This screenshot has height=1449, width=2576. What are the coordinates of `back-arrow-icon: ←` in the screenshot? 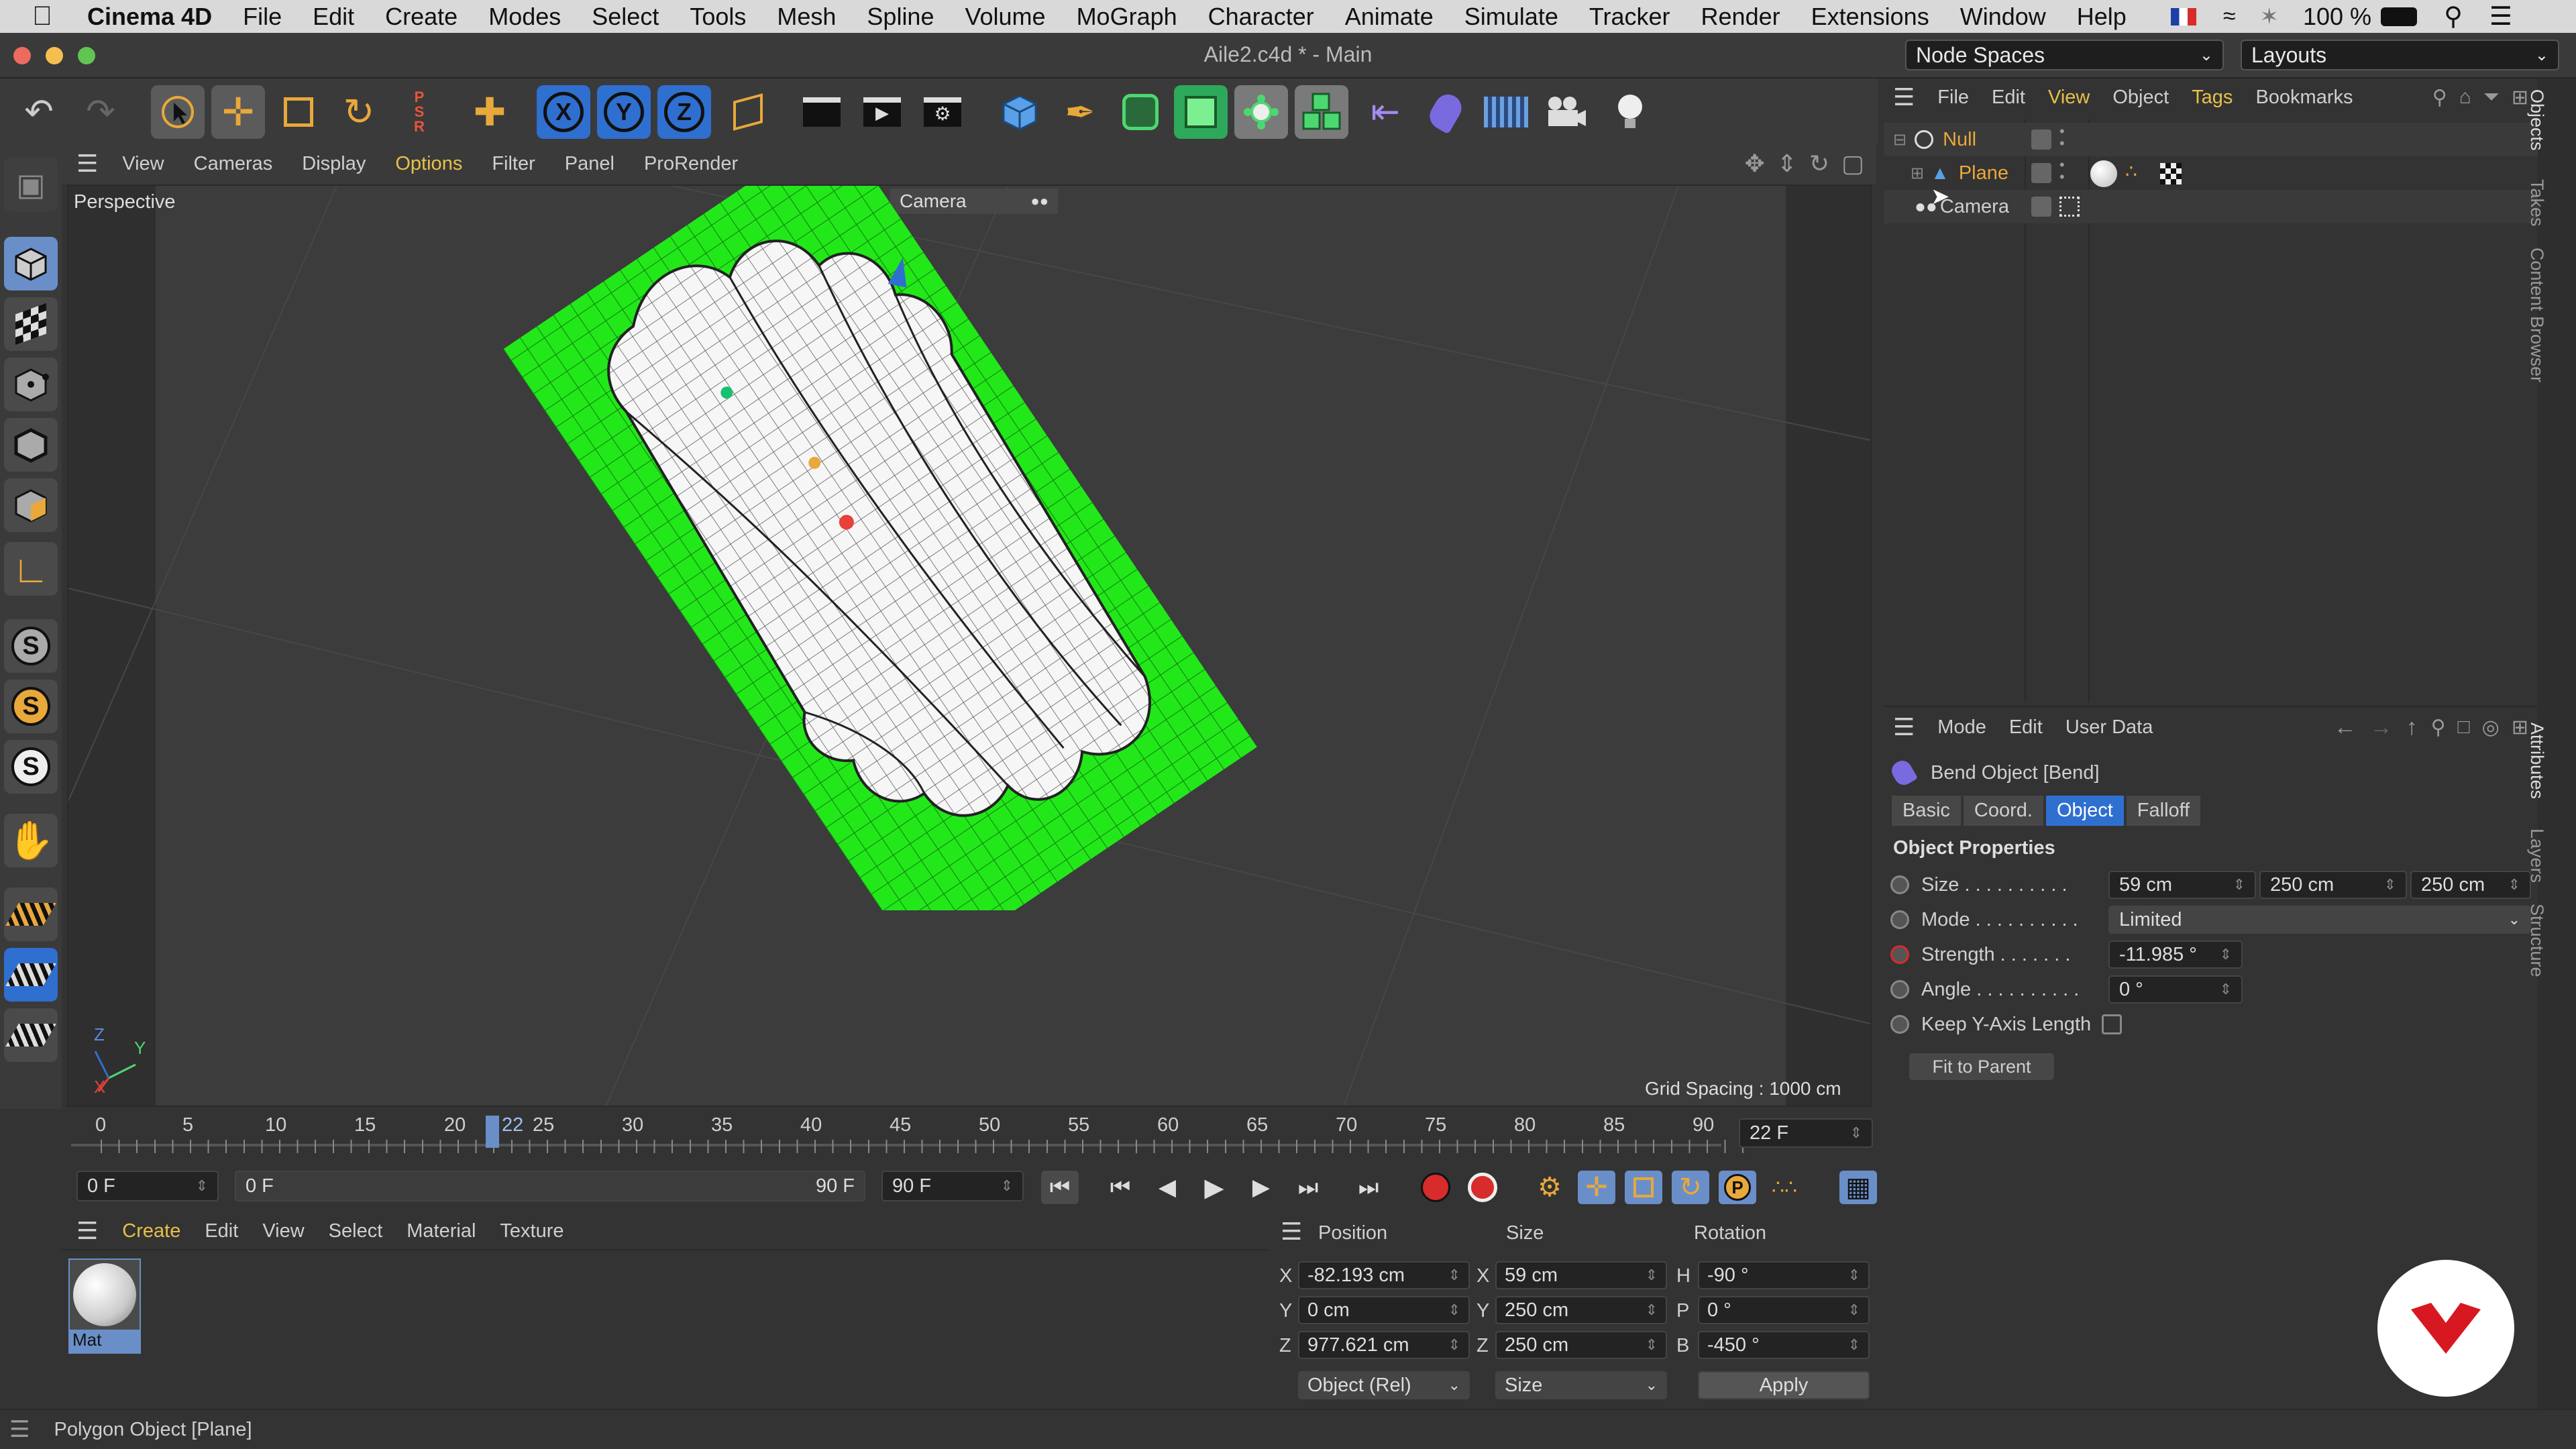 It's located at (2345, 727).